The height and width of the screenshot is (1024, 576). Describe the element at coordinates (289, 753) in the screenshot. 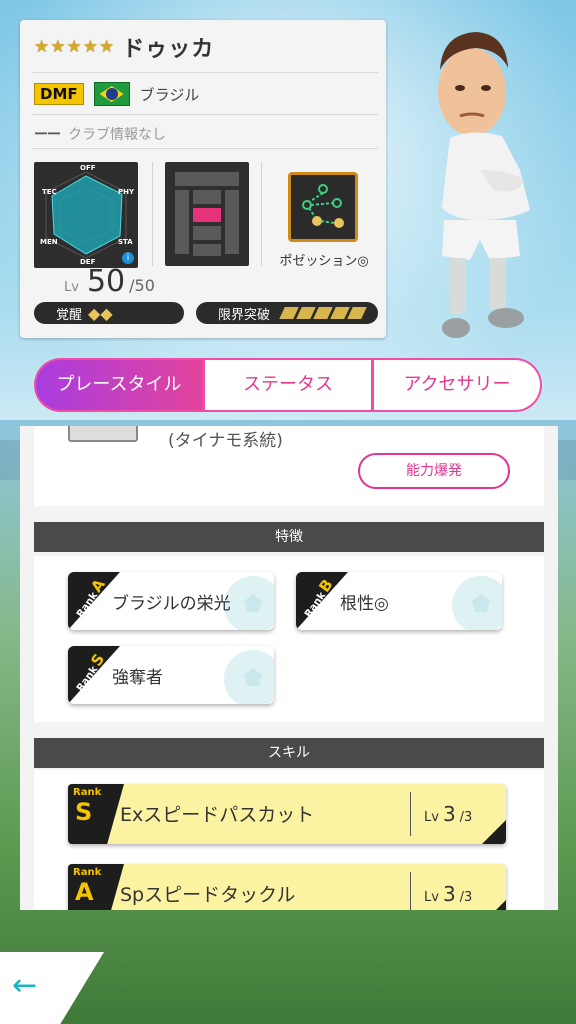

I see `skills-header: スキル` at that location.